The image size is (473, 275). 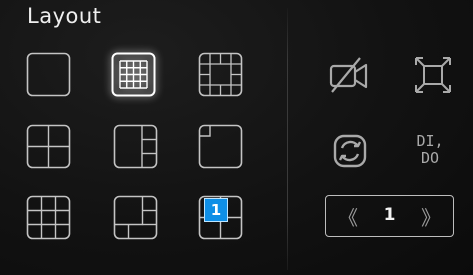 I want to click on camera-off-button, so click(x=349, y=75).